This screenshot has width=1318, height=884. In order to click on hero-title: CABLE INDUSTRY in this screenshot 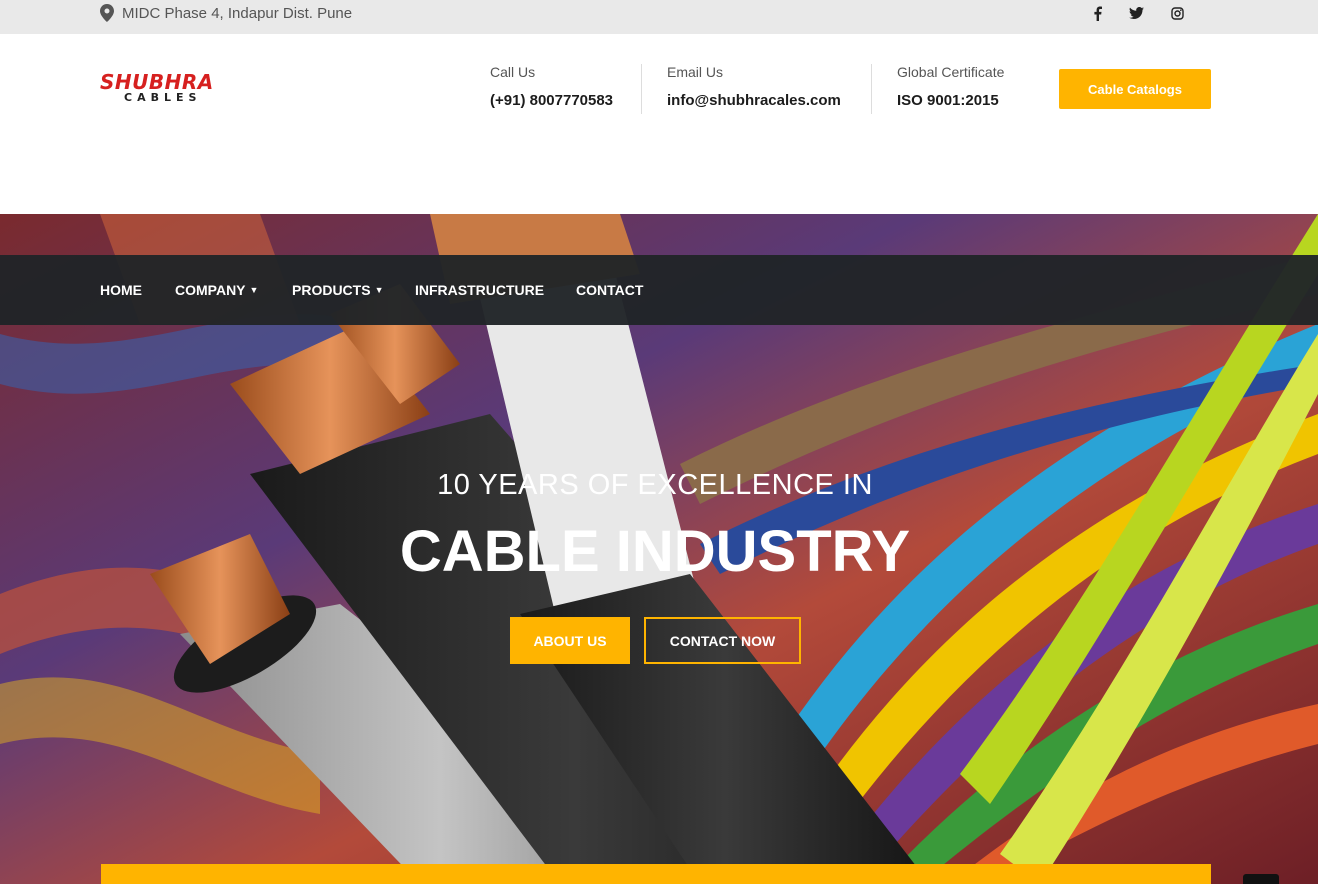, I will do `click(655, 551)`.